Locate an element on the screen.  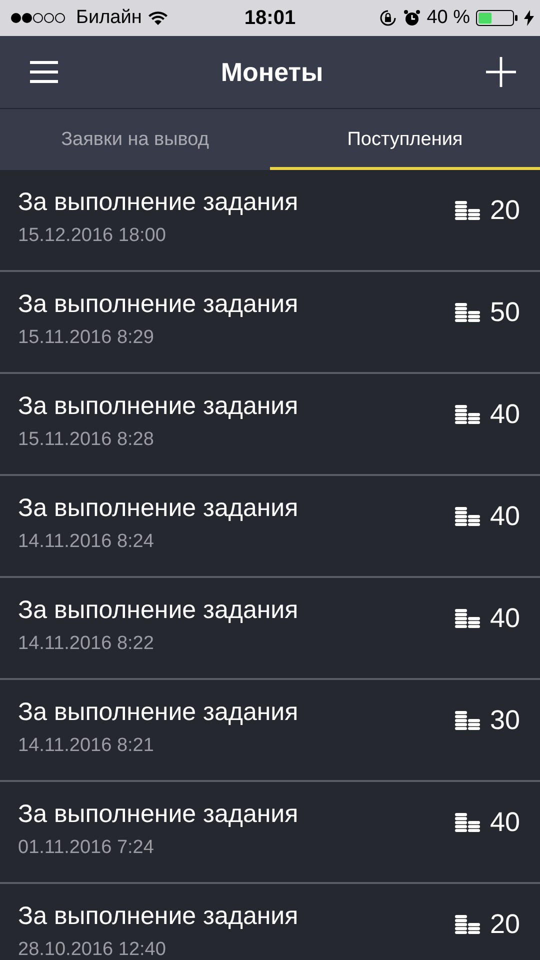
alarm-icon is located at coordinates (411, 18).